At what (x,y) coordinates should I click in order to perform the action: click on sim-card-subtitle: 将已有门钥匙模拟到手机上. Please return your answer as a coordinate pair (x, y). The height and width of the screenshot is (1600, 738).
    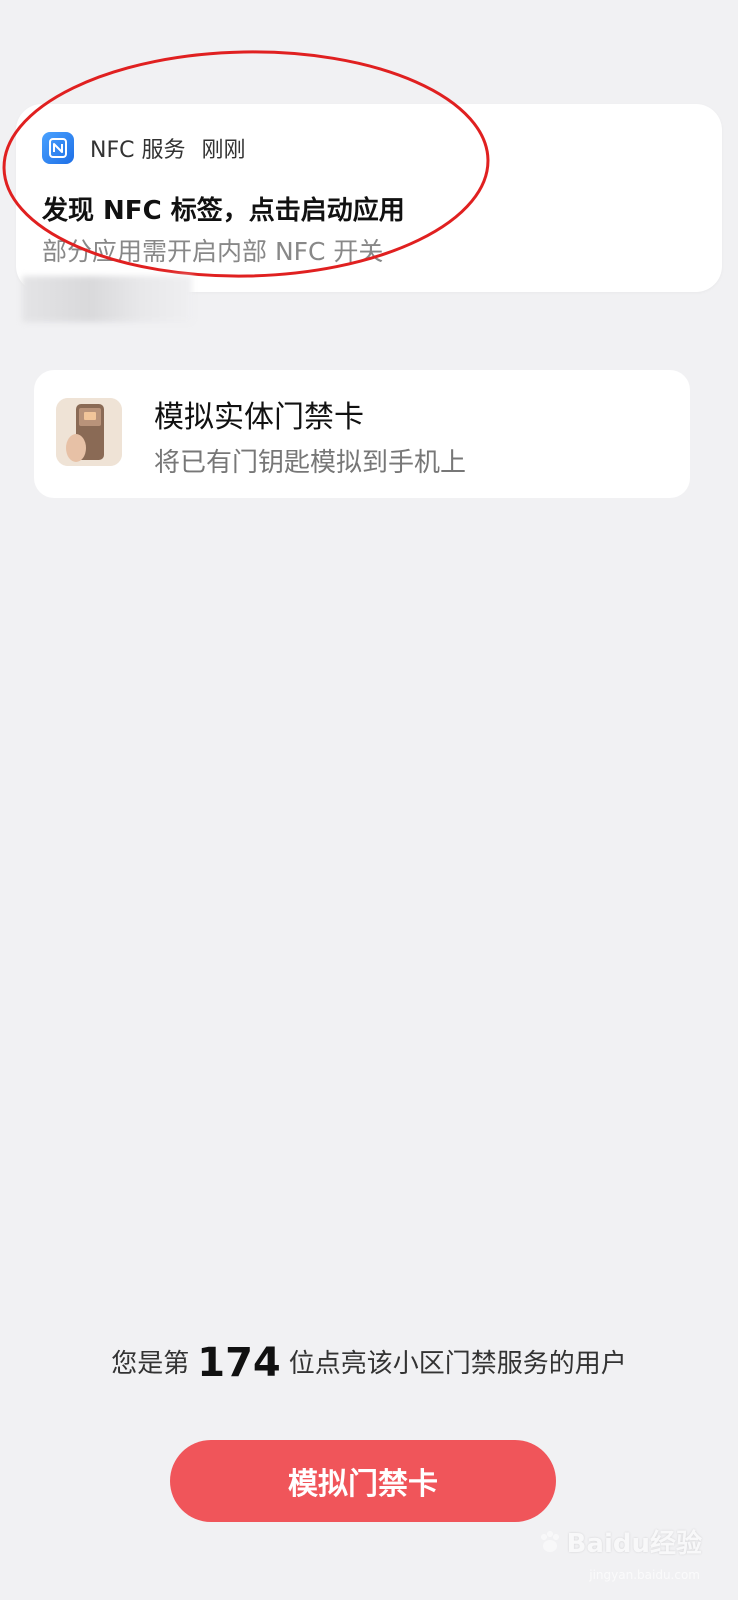
    Looking at the image, I should click on (310, 463).